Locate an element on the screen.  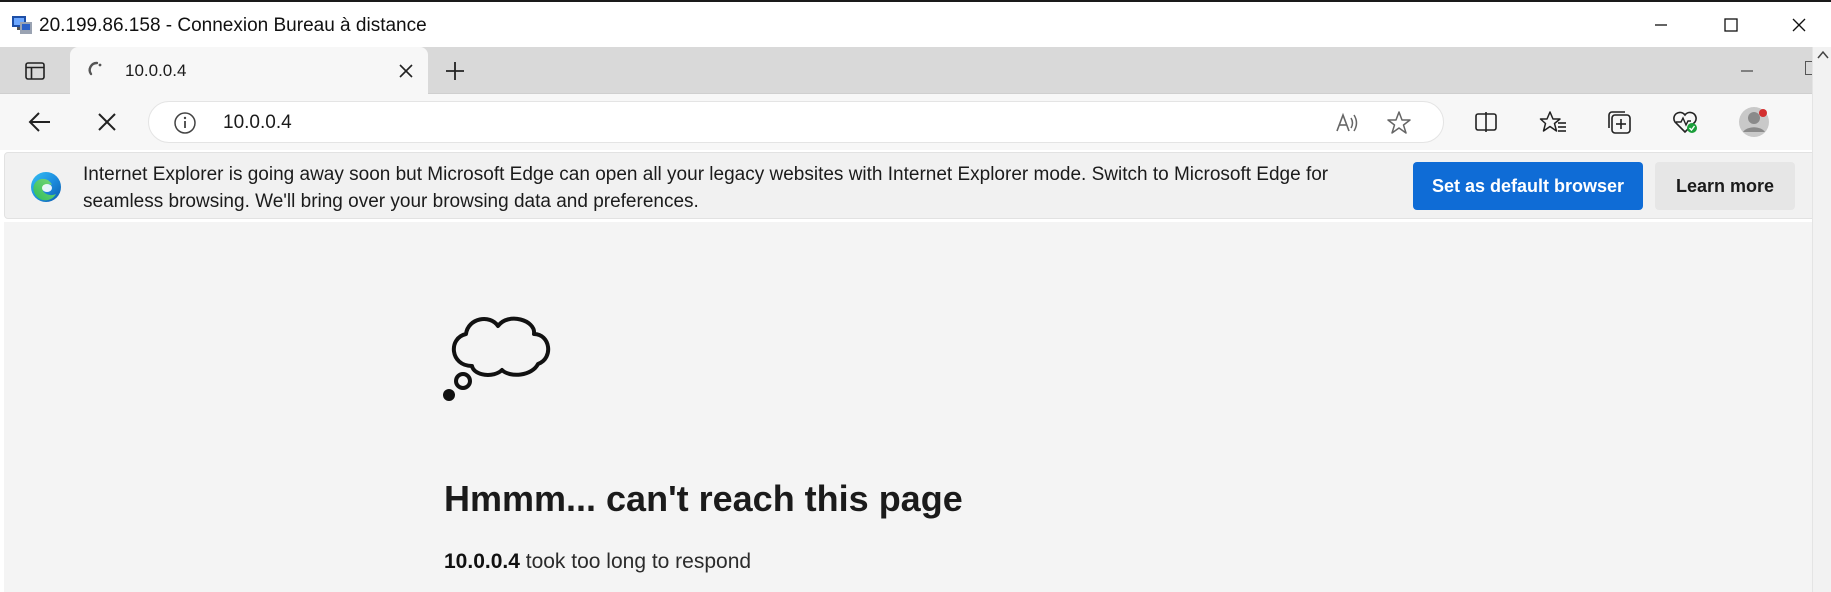
back-button is located at coordinates (40, 122).